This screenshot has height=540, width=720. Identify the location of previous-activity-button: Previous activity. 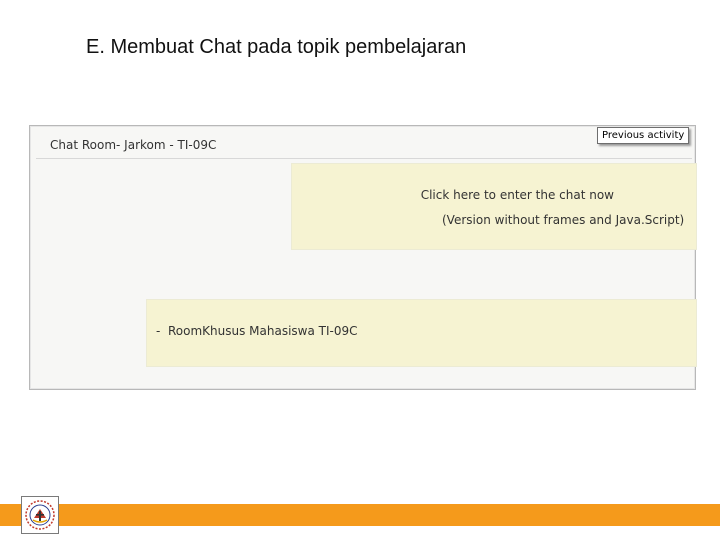
(643, 135).